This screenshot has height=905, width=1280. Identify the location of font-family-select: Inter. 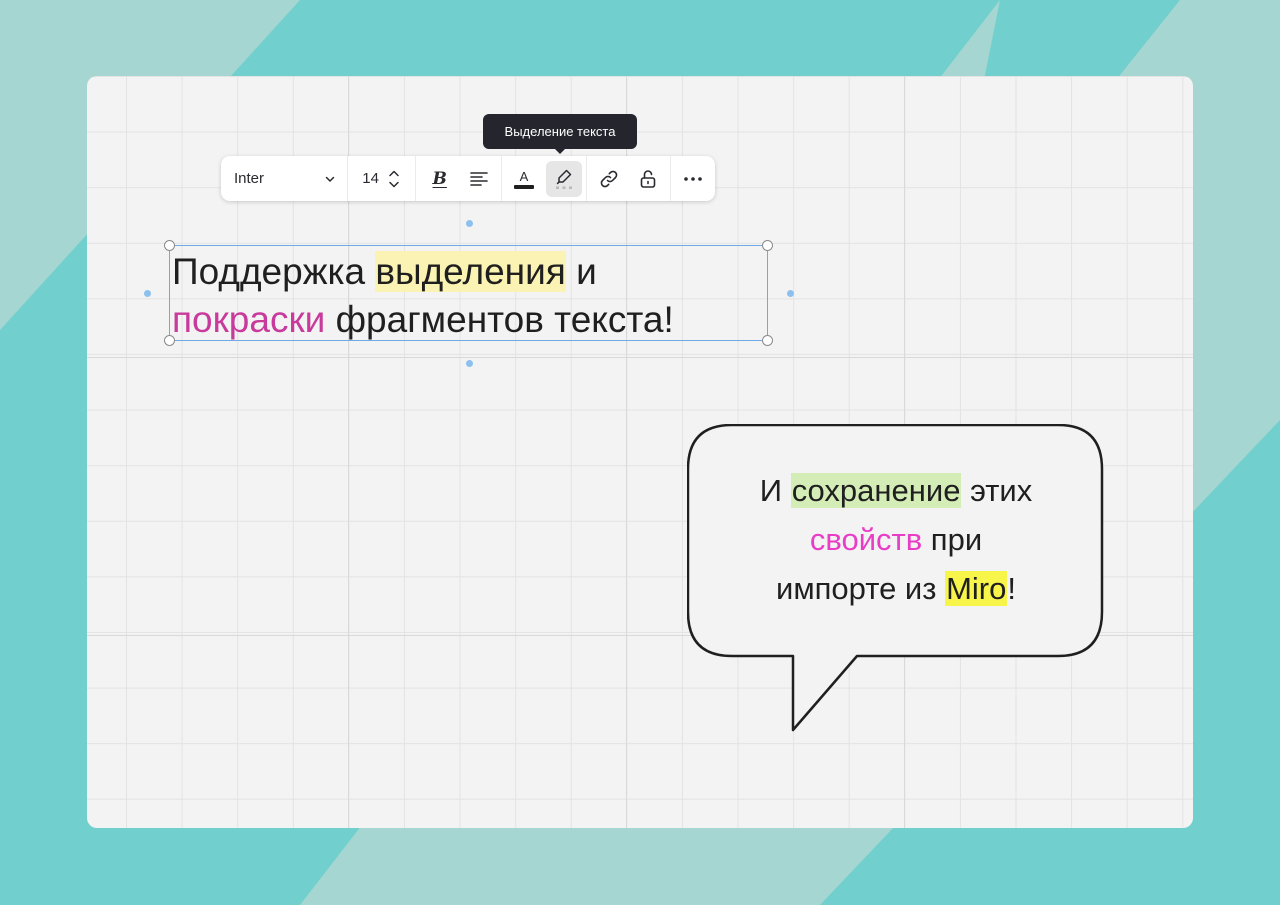
(284, 178).